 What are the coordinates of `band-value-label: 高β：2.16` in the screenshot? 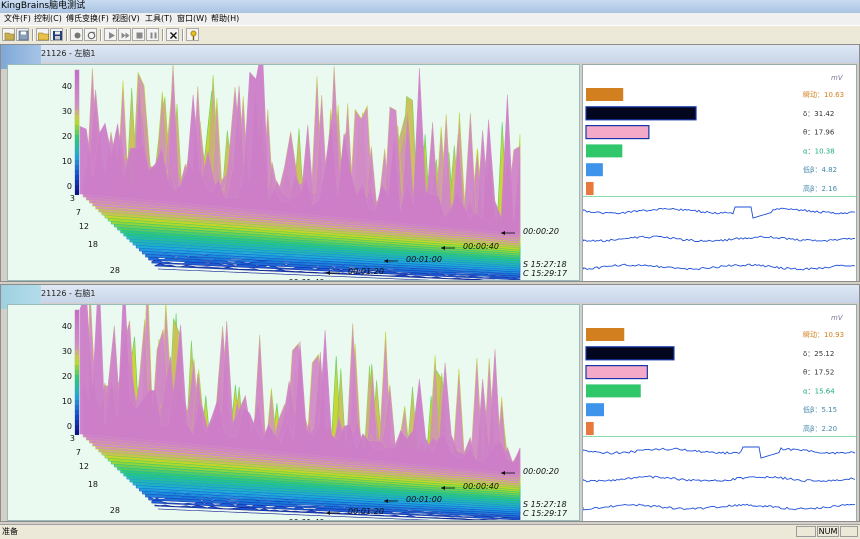 It's located at (820, 188).